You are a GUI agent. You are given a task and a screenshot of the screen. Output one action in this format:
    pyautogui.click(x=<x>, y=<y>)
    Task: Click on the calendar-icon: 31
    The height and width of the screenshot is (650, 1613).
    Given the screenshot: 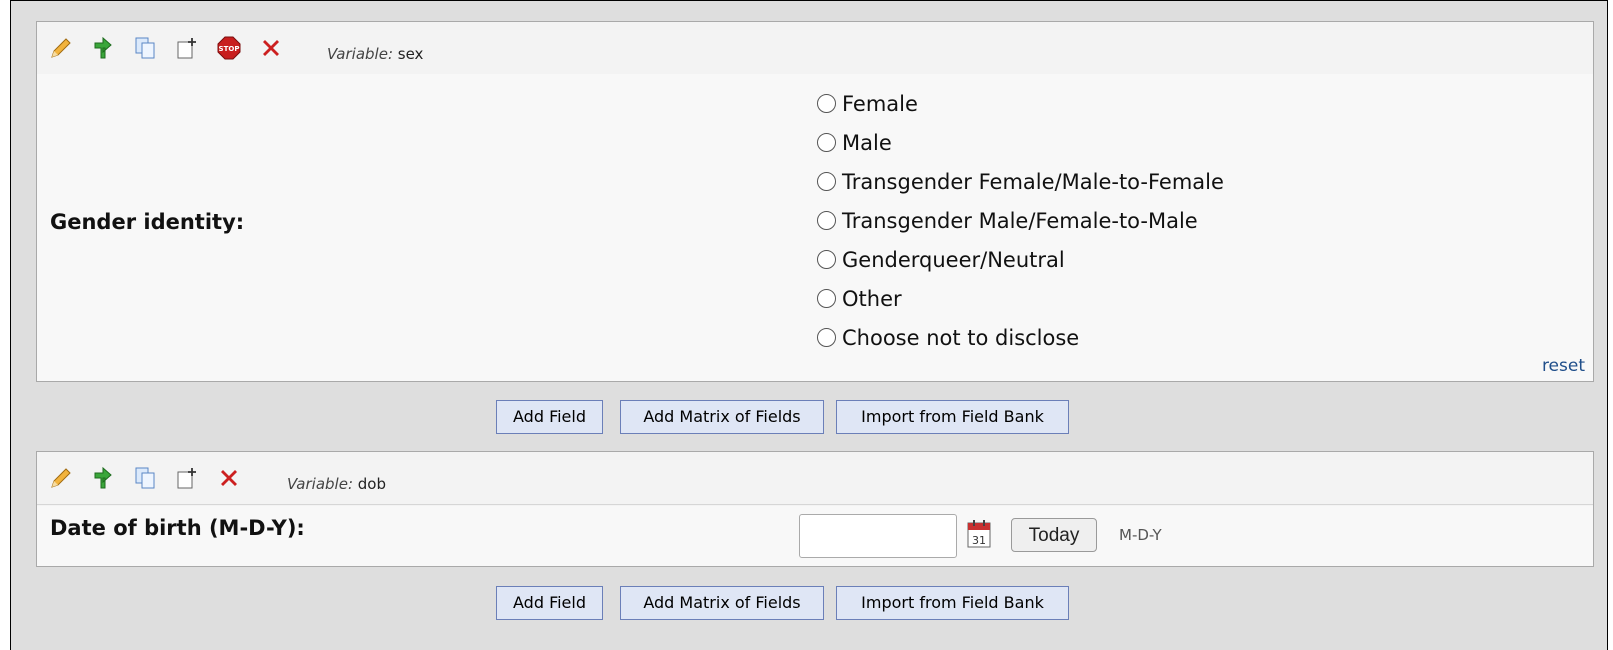 What is the action you would take?
    pyautogui.click(x=979, y=534)
    